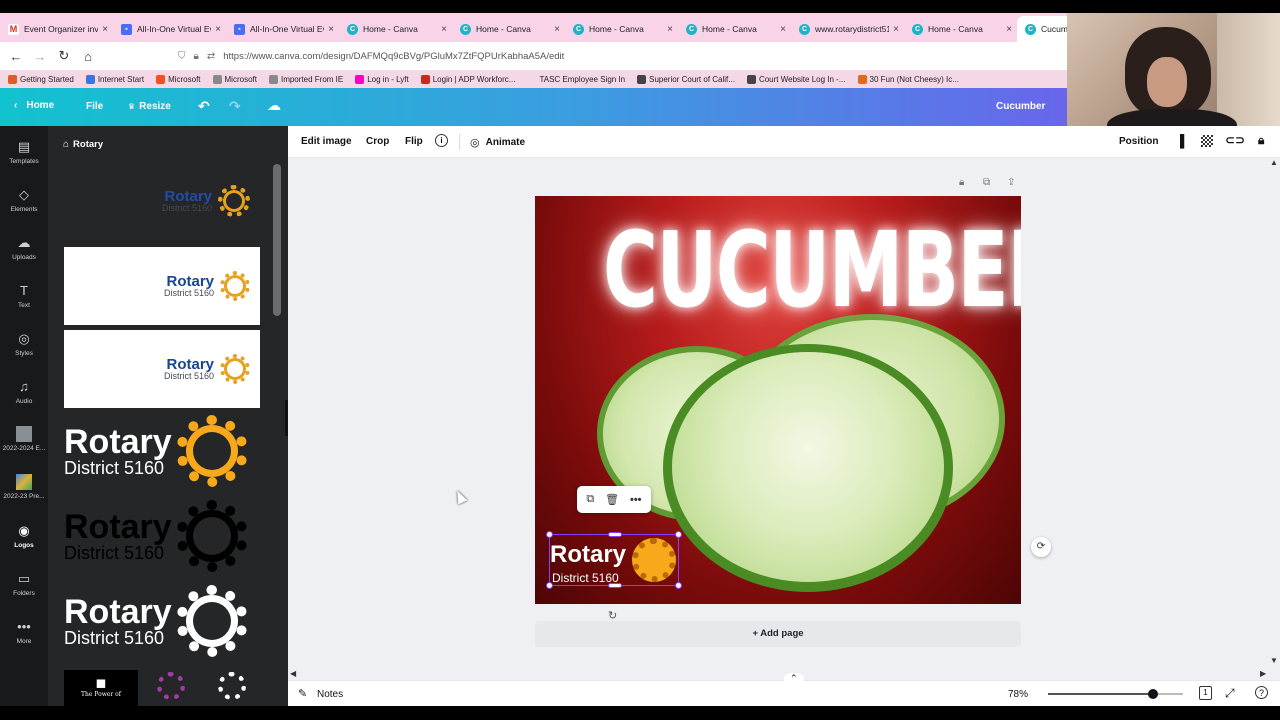 Image resolution: width=1280 pixels, height=720 pixels. I want to click on resize-handle-top, so click(615, 534).